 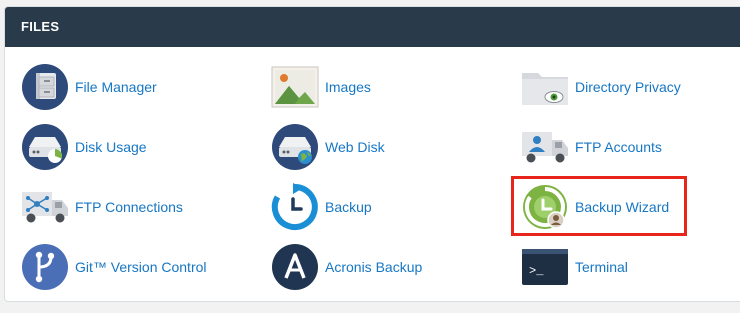 I want to click on clock-wizard-icon, so click(x=545, y=207).